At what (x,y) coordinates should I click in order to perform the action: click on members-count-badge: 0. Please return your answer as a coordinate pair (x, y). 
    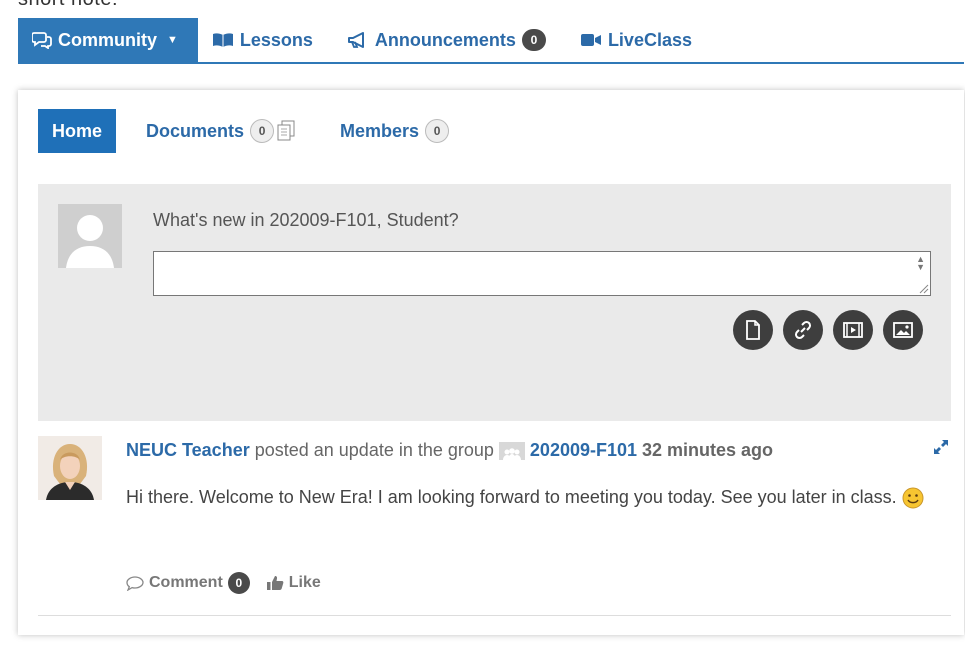
    Looking at the image, I should click on (437, 131).